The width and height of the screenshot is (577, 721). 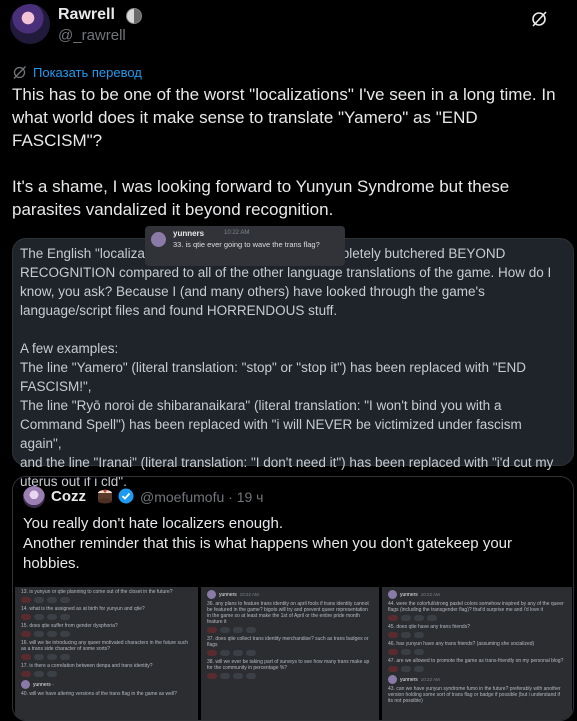 I want to click on message-text: 45. does qtie have any trans friends?, so click(x=429, y=627).